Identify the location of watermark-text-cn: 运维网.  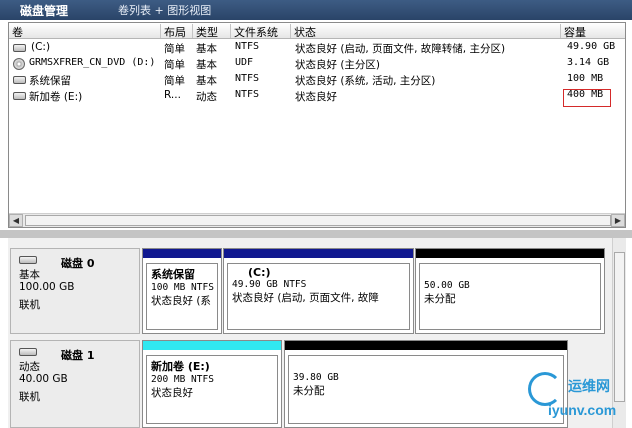
(589, 387).